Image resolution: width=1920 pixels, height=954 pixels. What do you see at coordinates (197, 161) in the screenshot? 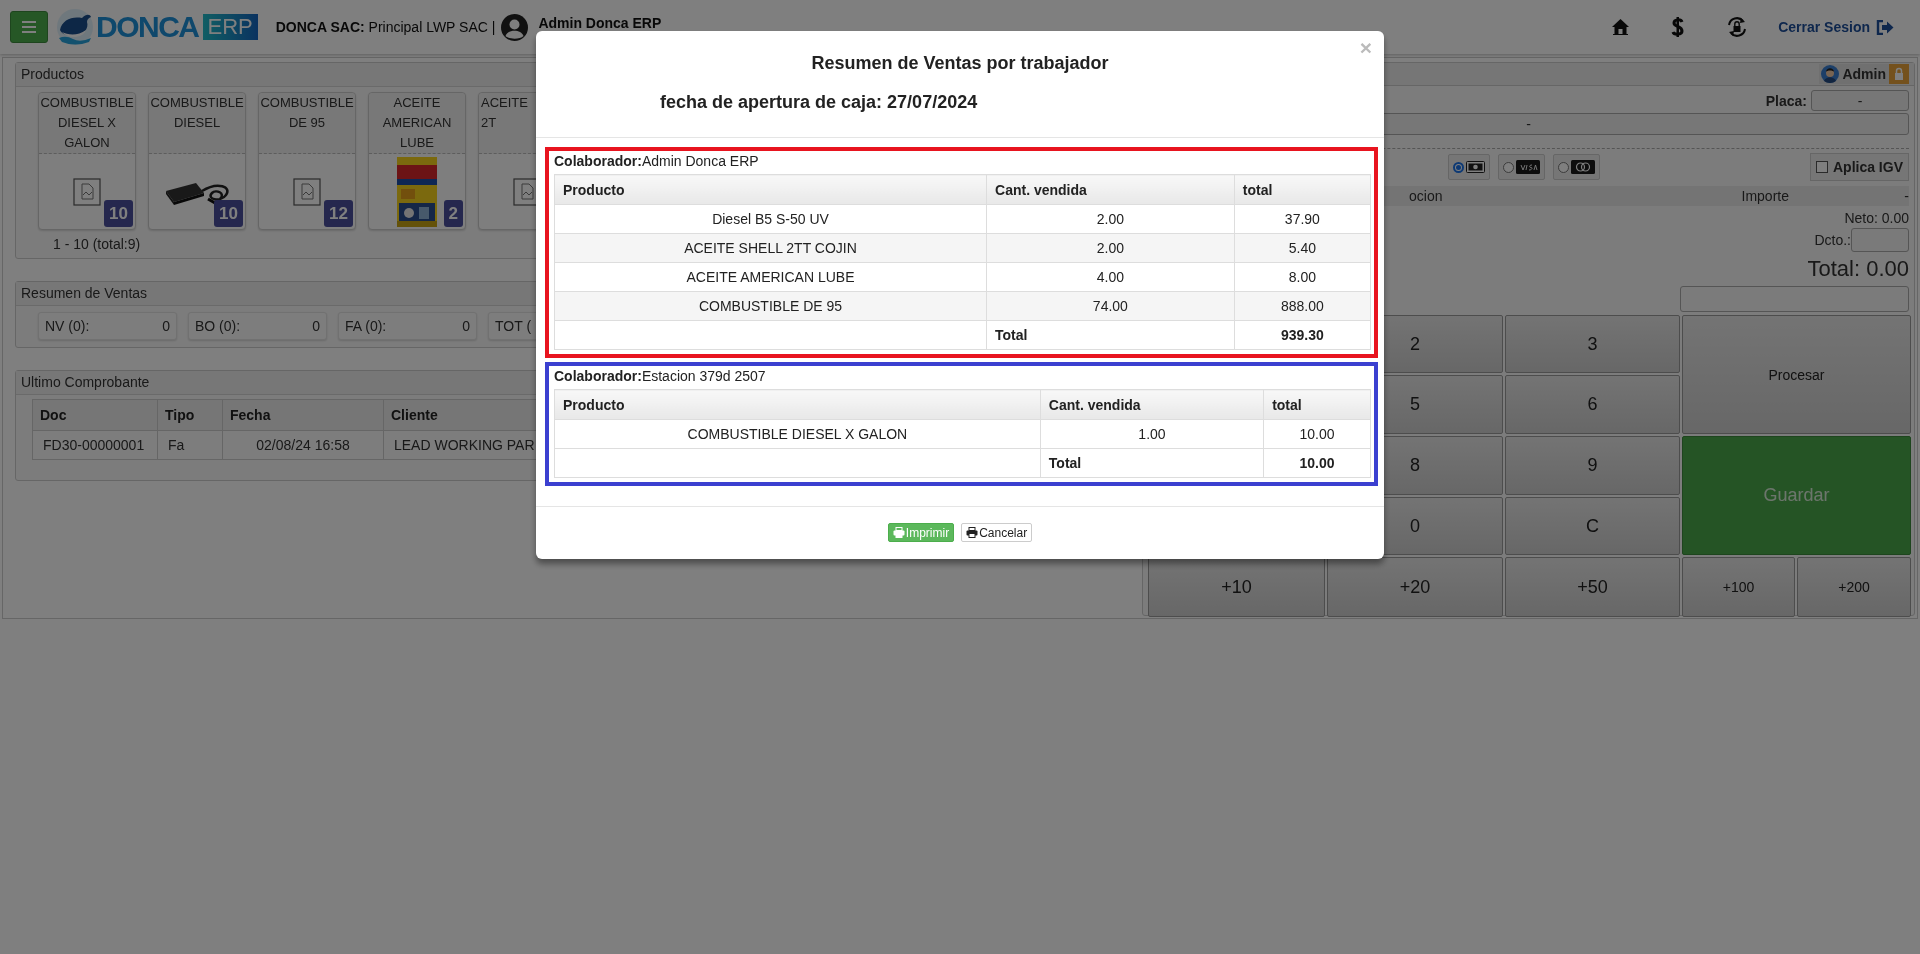
I see `product-card: COMBUSTIBLE DIESEL 10` at bounding box center [197, 161].